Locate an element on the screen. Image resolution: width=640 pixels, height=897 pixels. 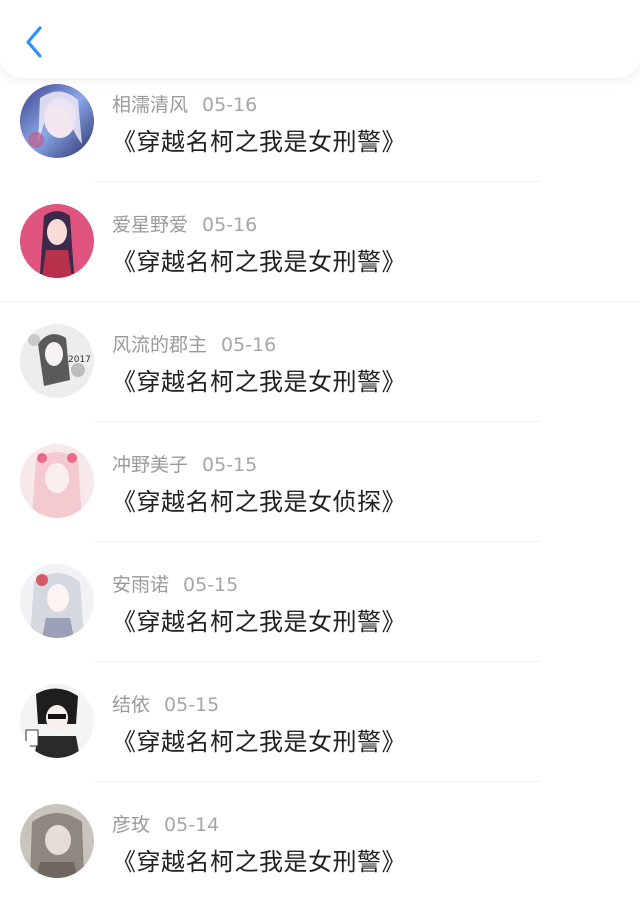
svg-text: 2017 is located at coordinates (79, 360).